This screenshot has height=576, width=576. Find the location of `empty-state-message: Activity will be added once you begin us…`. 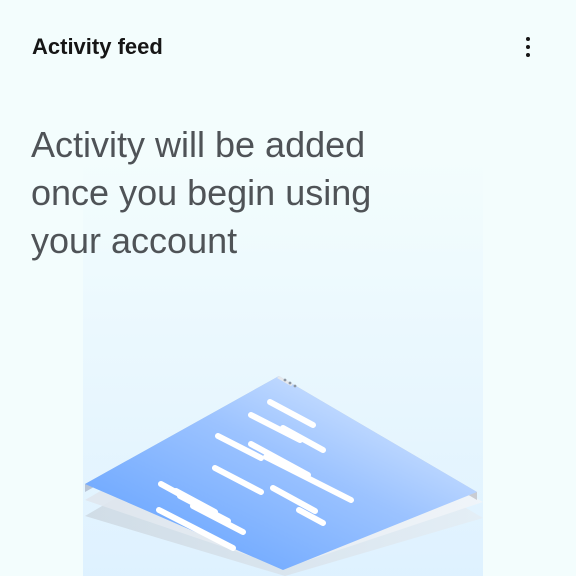

empty-state-message: Activity will be added once you begin us… is located at coordinates (201, 192).